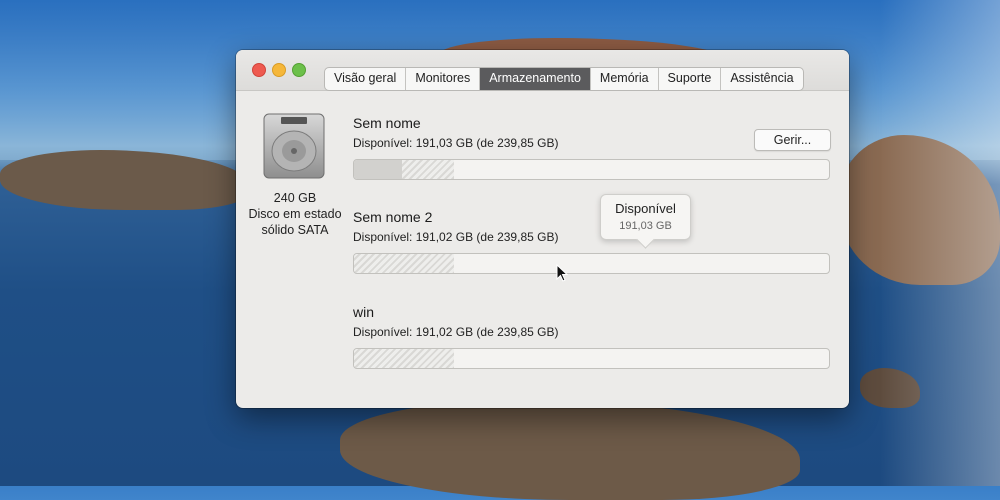 The height and width of the screenshot is (500, 1000). What do you see at coordinates (294, 146) in the screenshot?
I see `hard-drive-icon` at bounding box center [294, 146].